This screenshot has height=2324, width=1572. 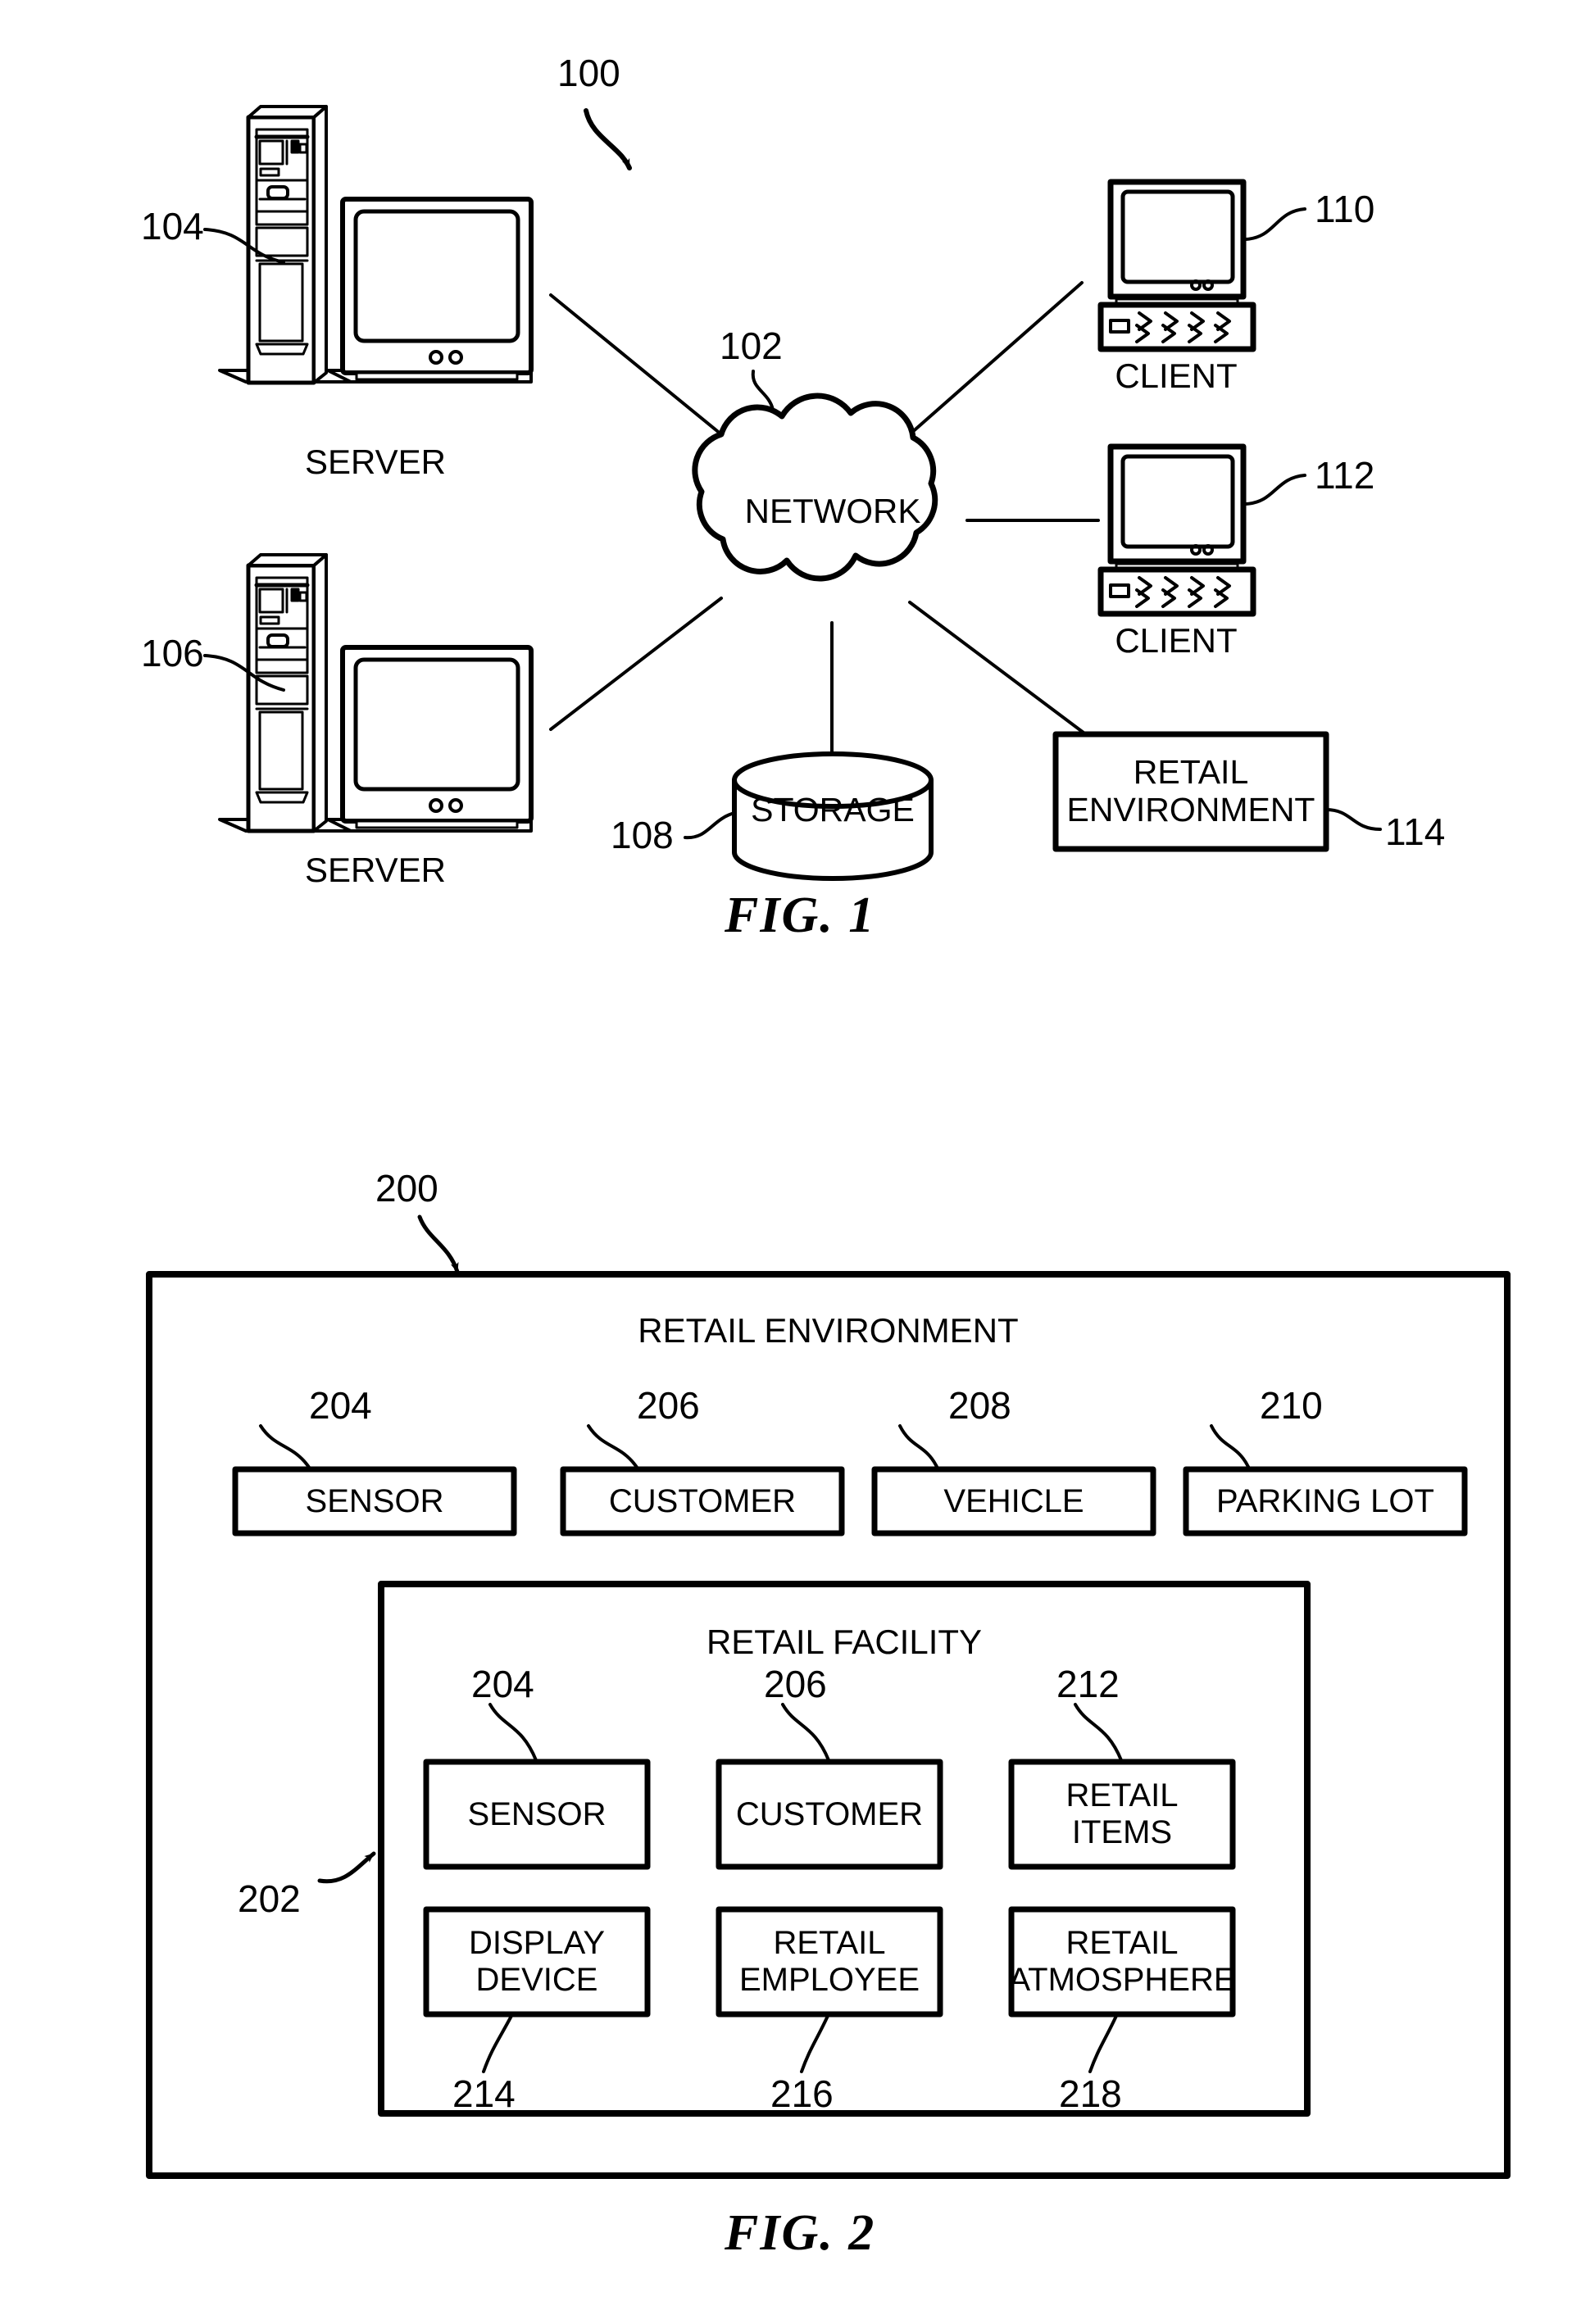 I want to click on ref-214: 214, so click(x=484, y=2093).